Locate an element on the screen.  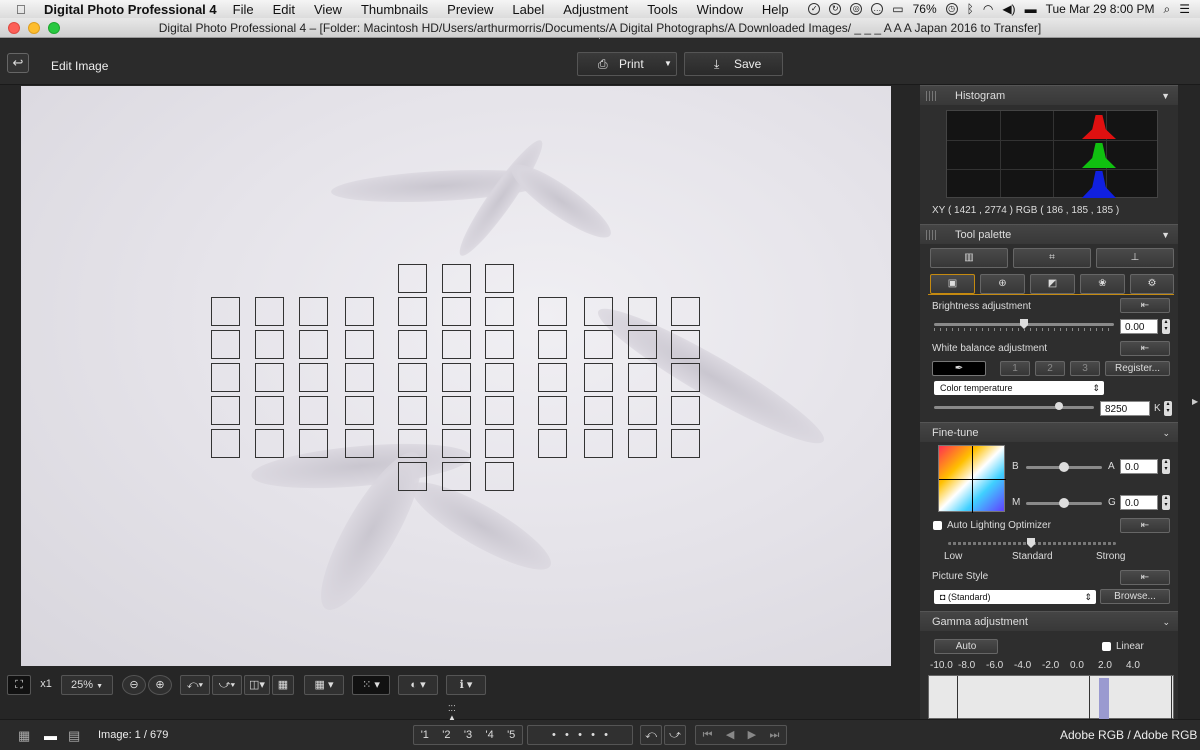
print-dropdown-icon: ▼ is located at coordinates (668, 64).